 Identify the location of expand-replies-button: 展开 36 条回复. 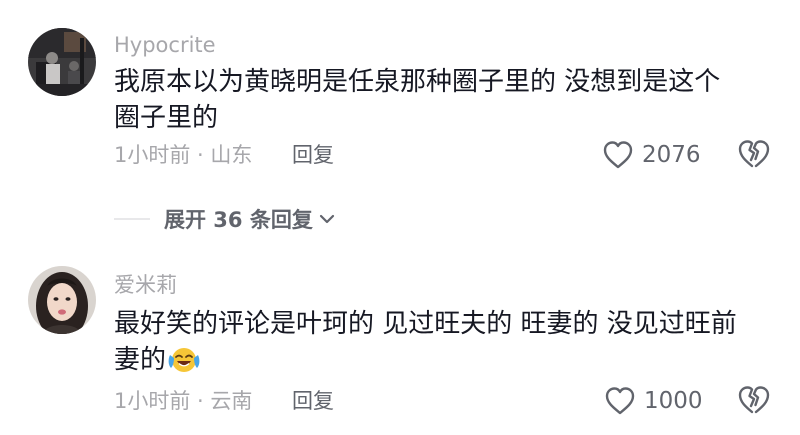
(225, 219).